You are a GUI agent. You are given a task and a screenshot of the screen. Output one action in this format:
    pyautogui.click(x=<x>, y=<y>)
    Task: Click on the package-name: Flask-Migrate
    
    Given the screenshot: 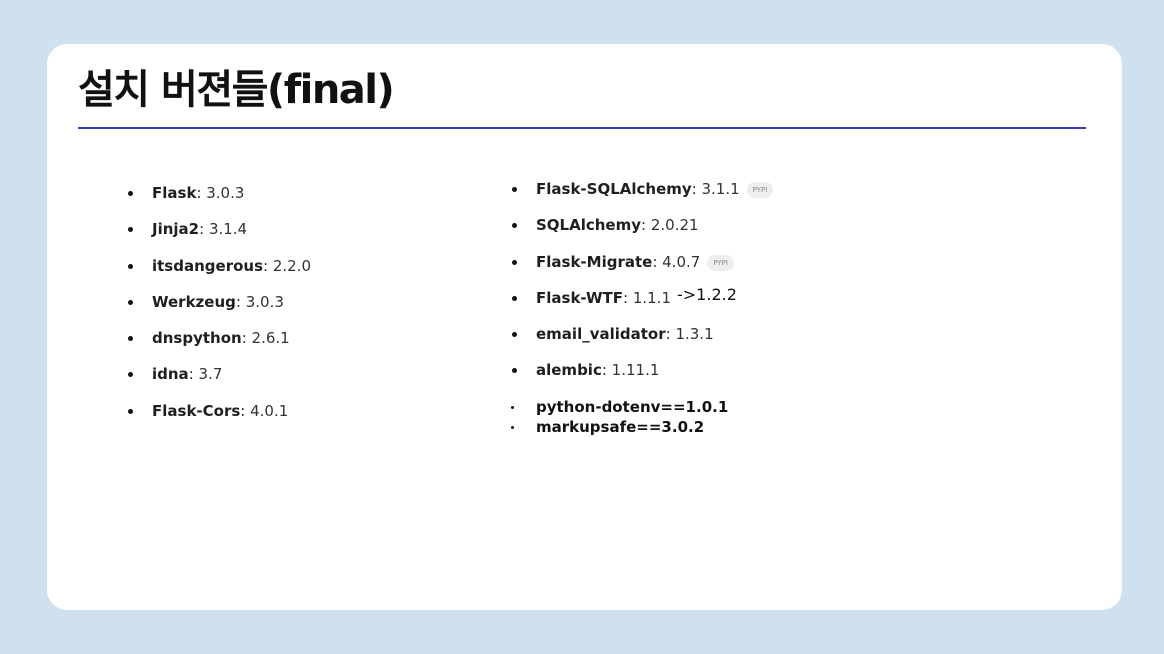 What is the action you would take?
    pyautogui.click(x=594, y=261)
    